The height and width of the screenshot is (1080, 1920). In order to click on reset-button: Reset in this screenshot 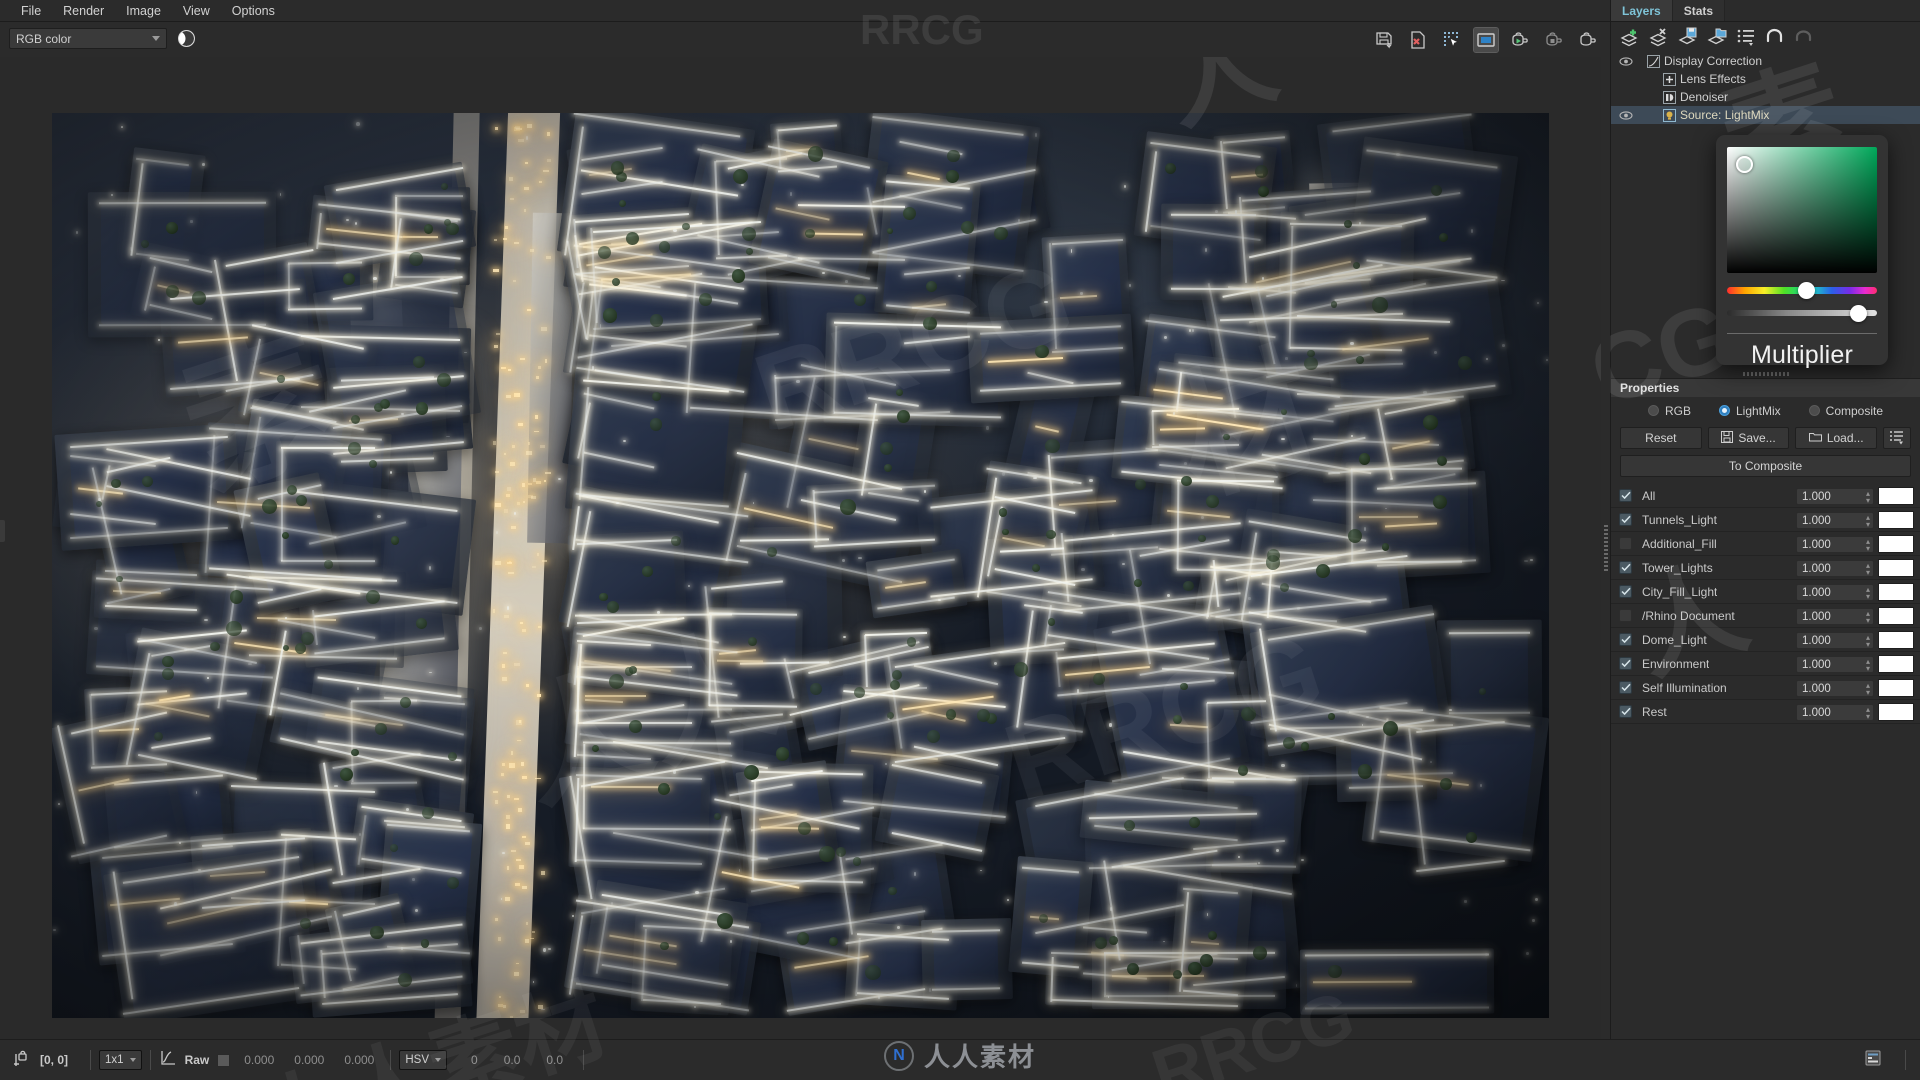, I will do `click(1661, 438)`.